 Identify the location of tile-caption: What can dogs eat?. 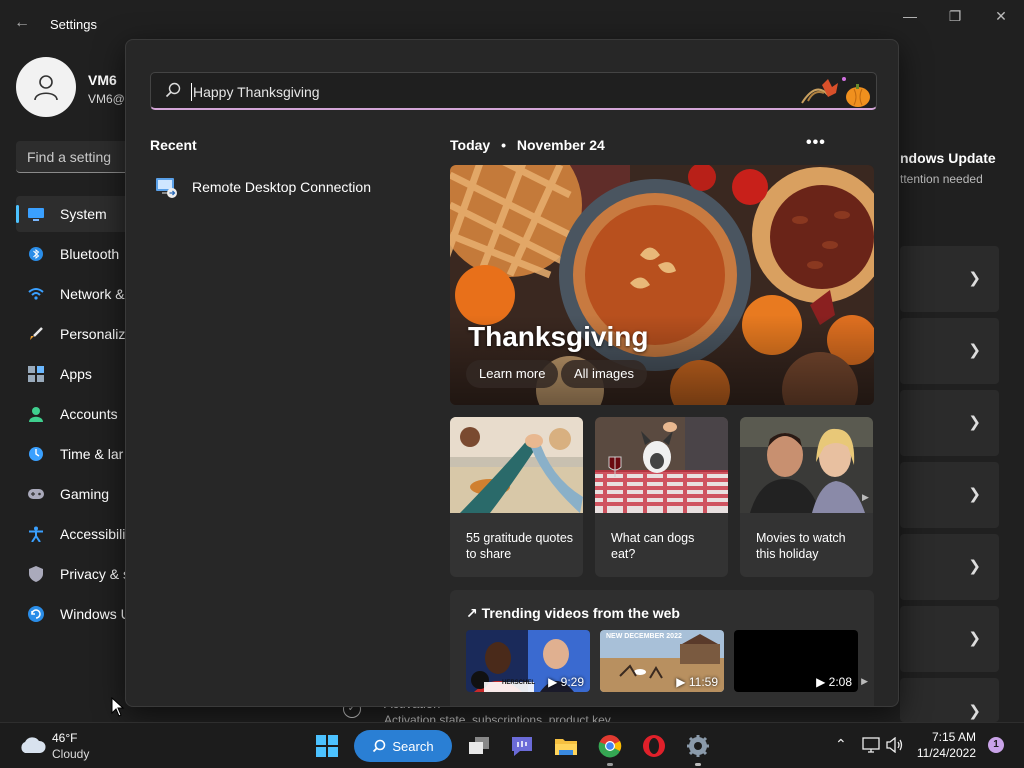
(653, 546).